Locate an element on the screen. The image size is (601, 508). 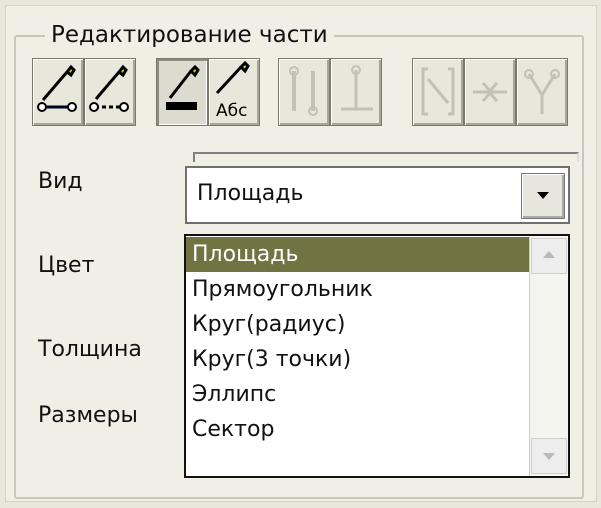
thickness-label: Толщина is located at coordinates (90, 349).